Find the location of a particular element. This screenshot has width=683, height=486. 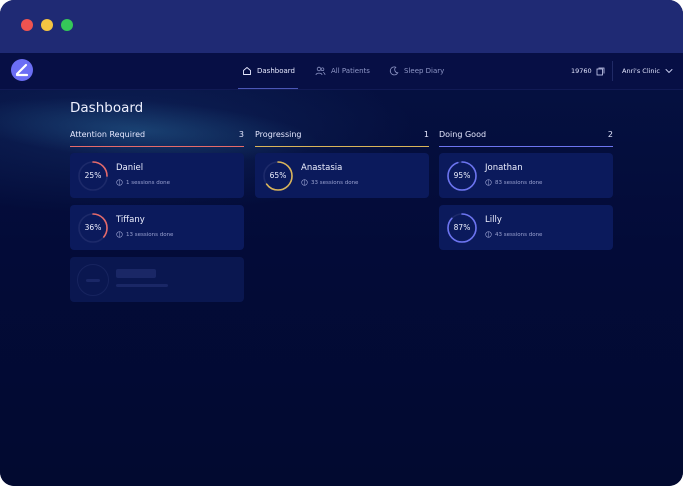

sessions-info: 33 sessions done is located at coordinates (329, 182).